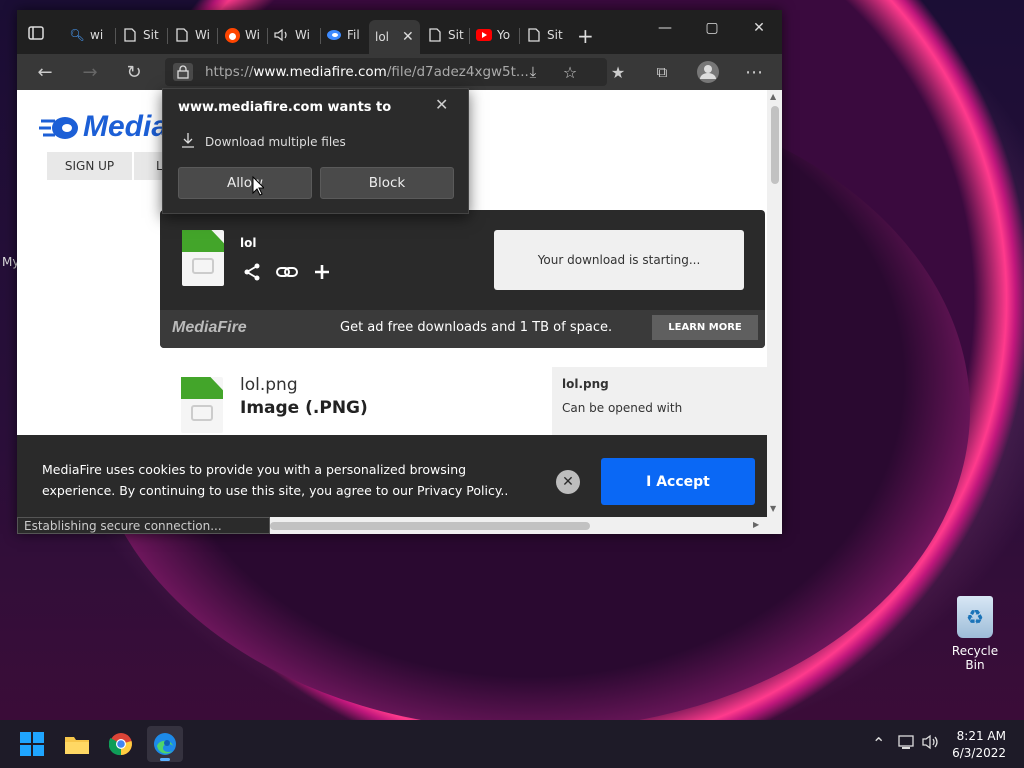  I want to click on arrow-right-icon: →, so click(90, 72).